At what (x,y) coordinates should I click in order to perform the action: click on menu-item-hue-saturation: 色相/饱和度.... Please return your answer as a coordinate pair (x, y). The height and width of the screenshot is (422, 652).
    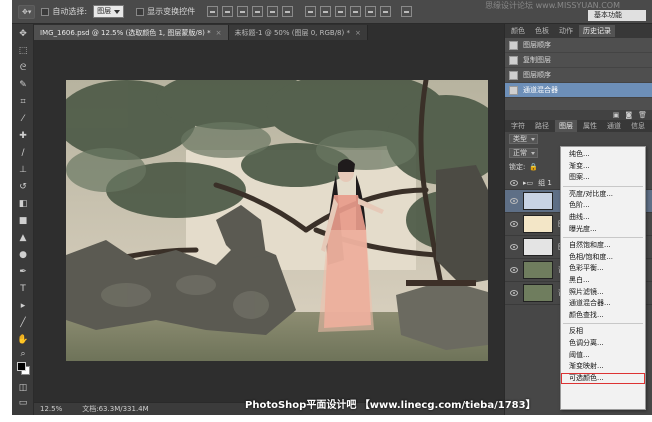
    Looking at the image, I should click on (603, 258).